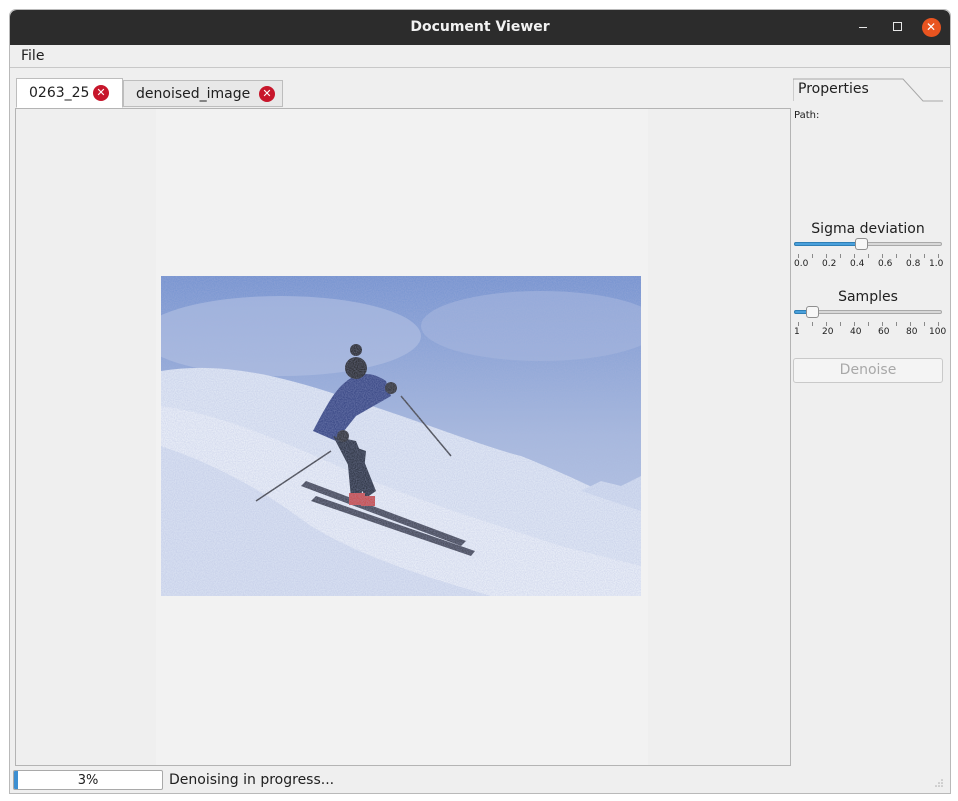 The height and width of the screenshot is (801, 958). I want to click on slider-tick-label: 0.2, so click(829, 264).